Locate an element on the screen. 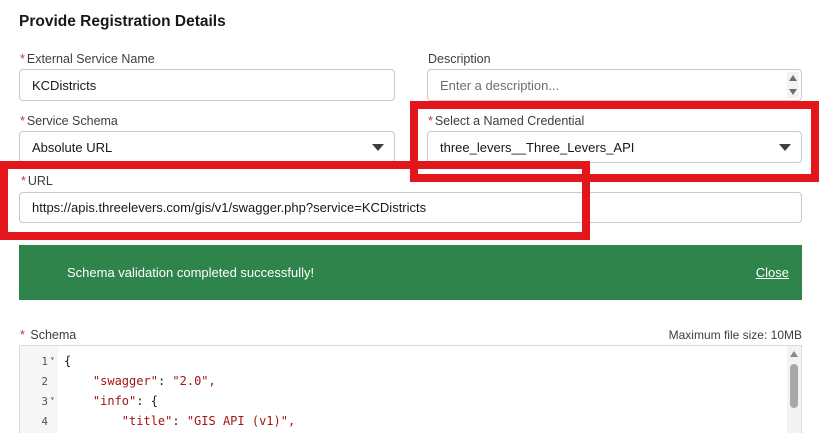  textarea-scrollbar is located at coordinates (793, 85).